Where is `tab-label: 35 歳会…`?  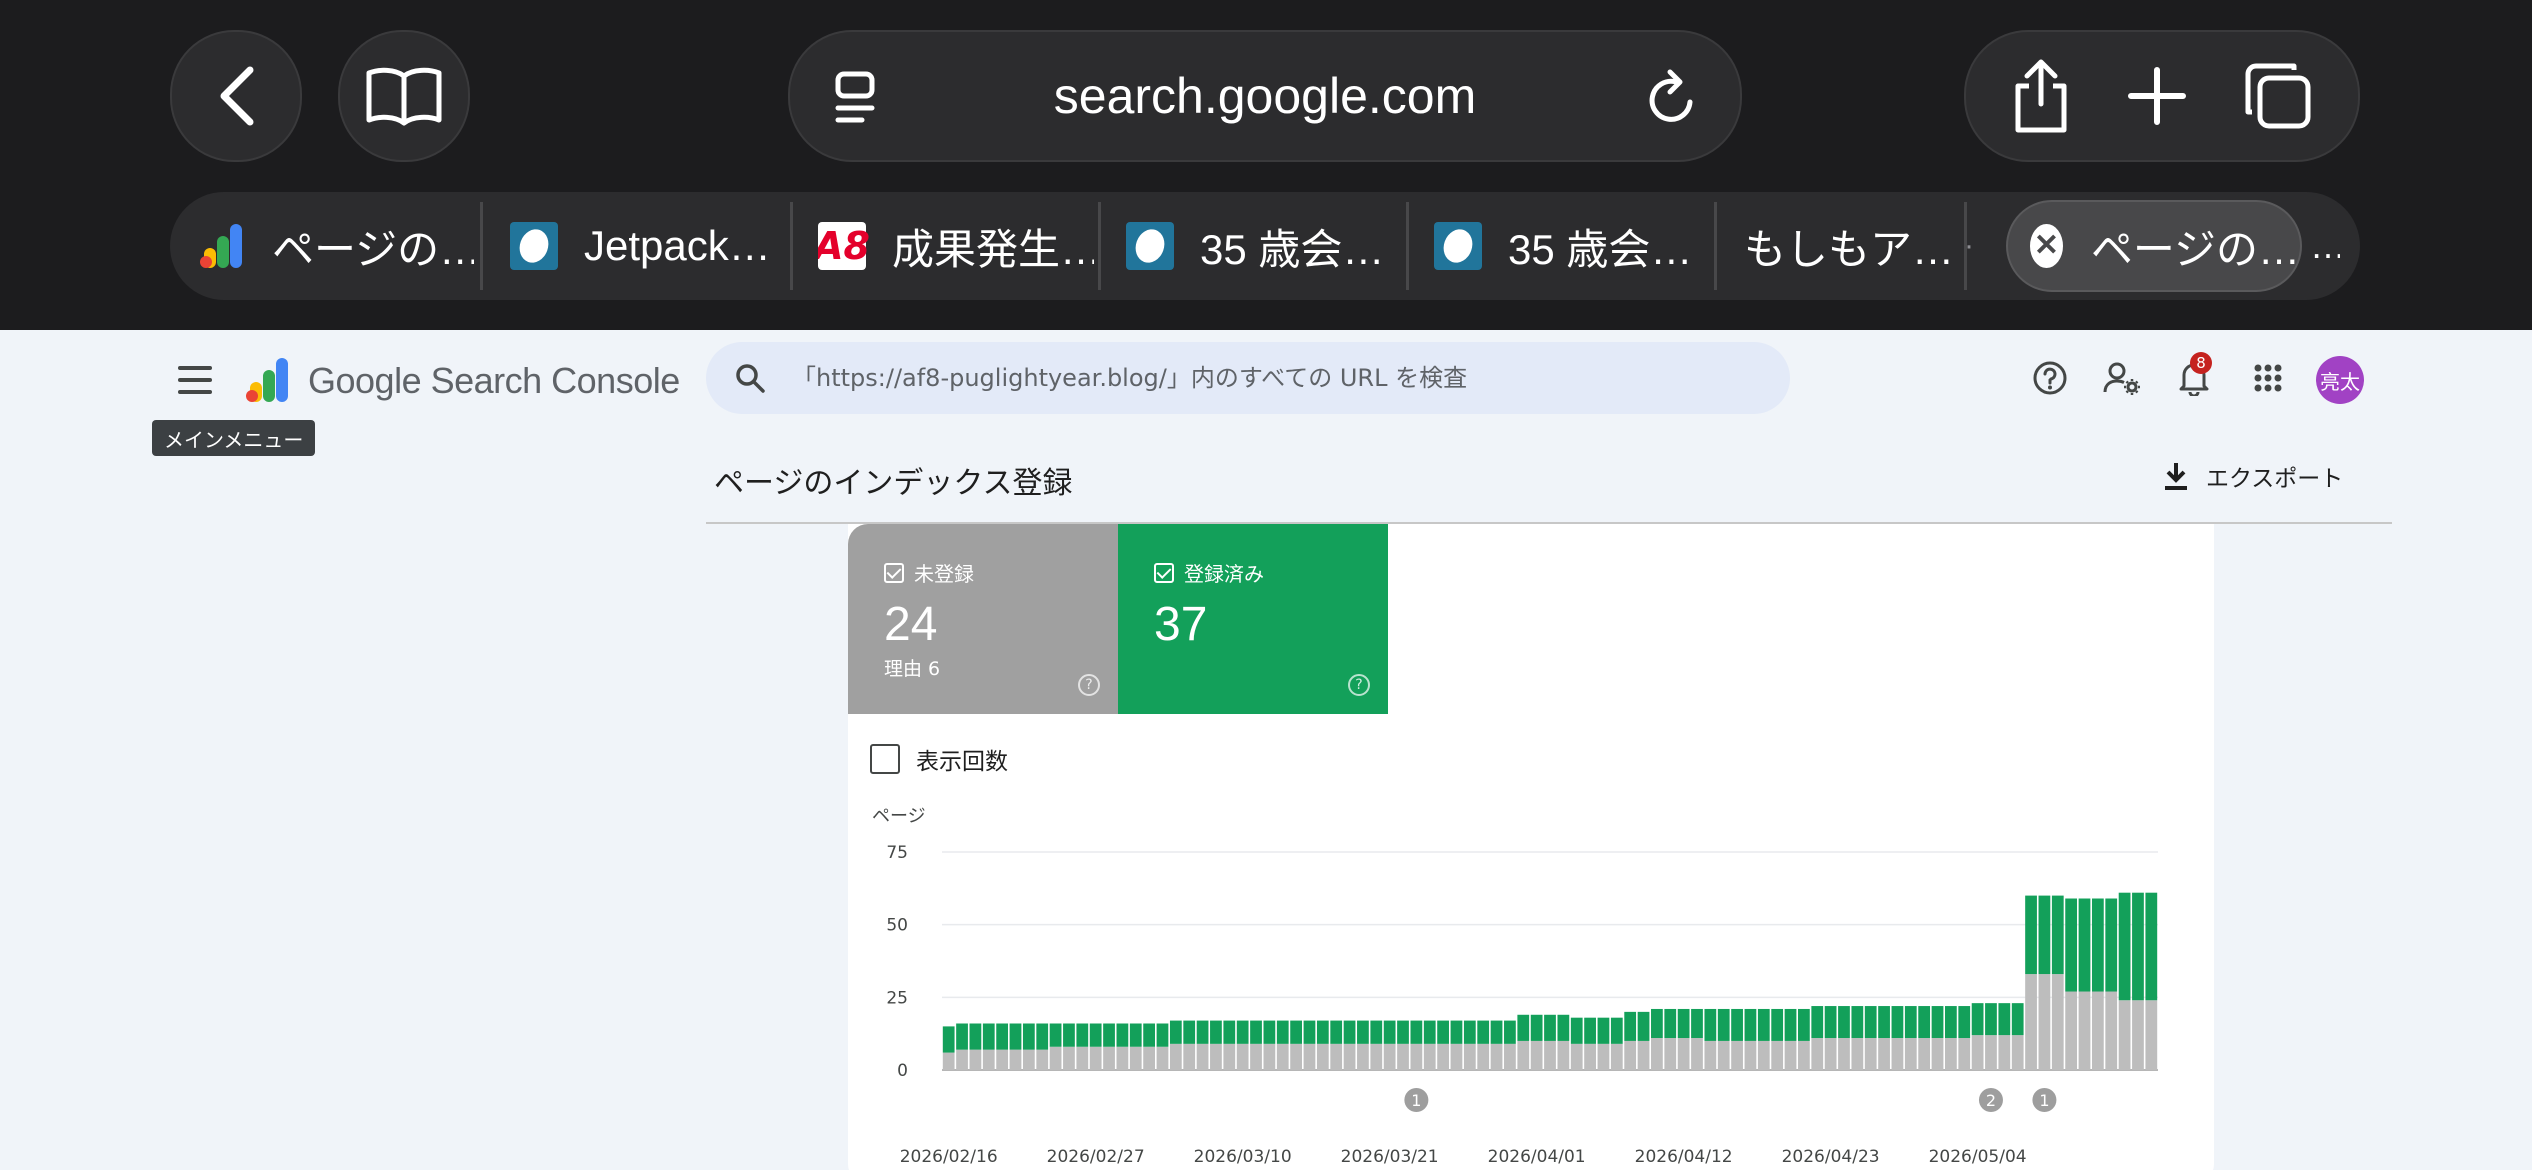
tab-label: 35 歳会… is located at coordinates (1600, 249).